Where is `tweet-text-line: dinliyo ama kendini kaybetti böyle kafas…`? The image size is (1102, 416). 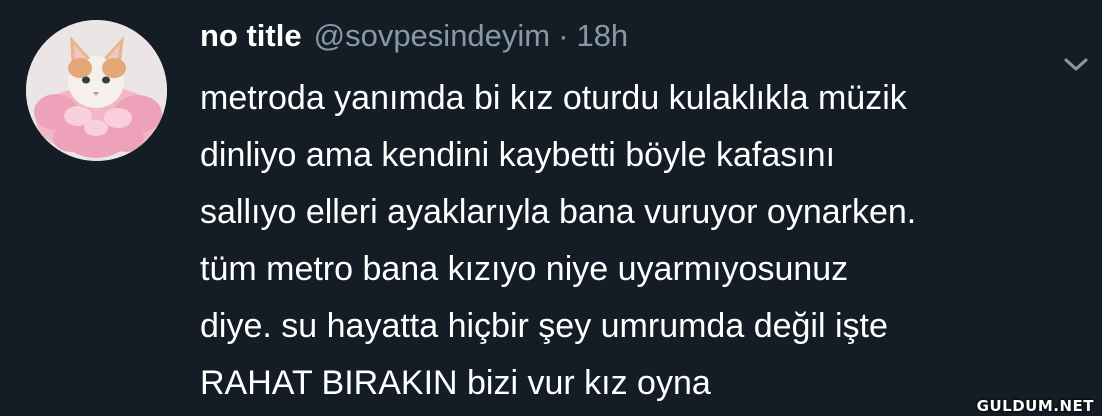
tweet-text-line: dinliyo ama kendini kaybetti böyle kafas… is located at coordinates (518, 155).